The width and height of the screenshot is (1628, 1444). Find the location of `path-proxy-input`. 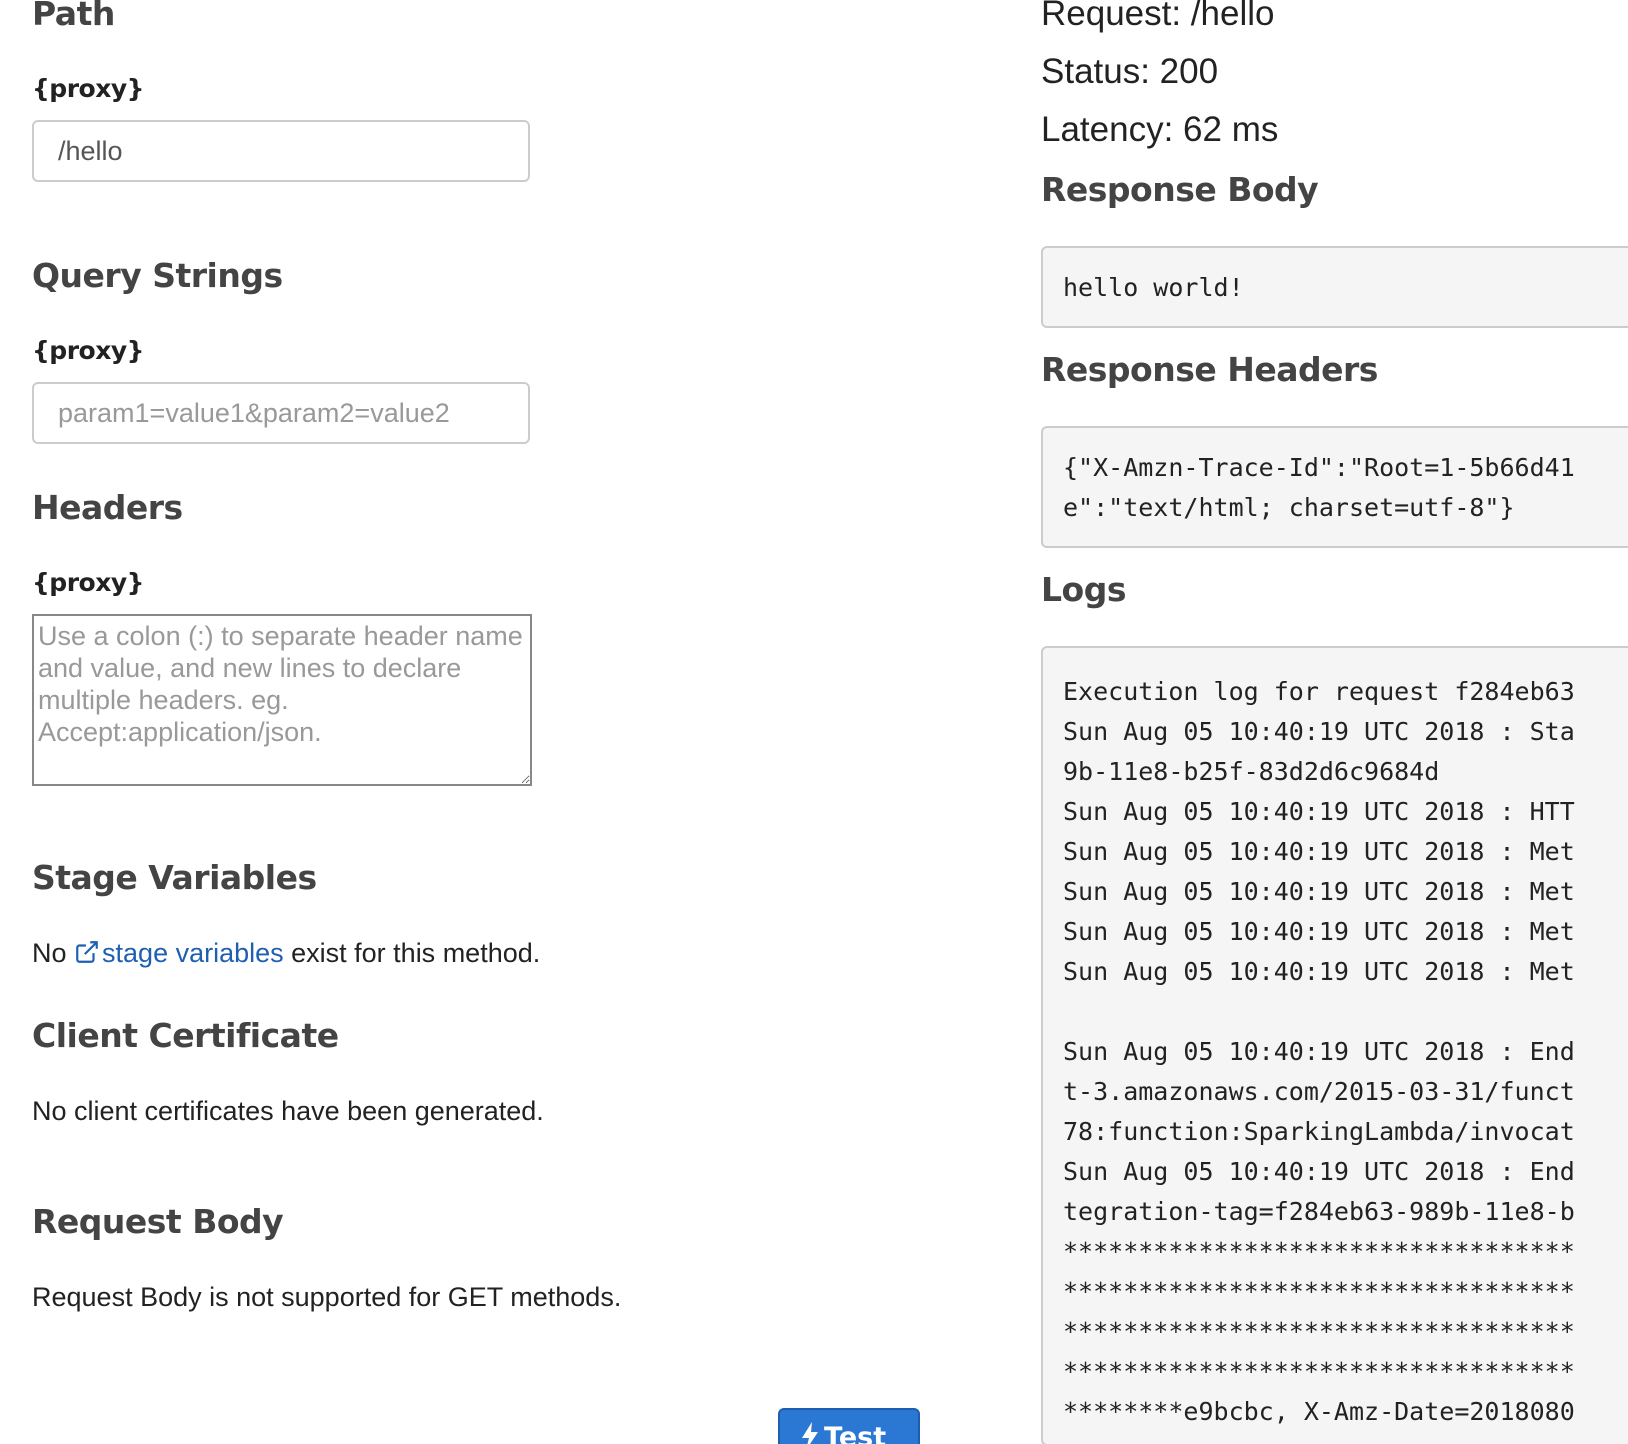

path-proxy-input is located at coordinates (281, 151).